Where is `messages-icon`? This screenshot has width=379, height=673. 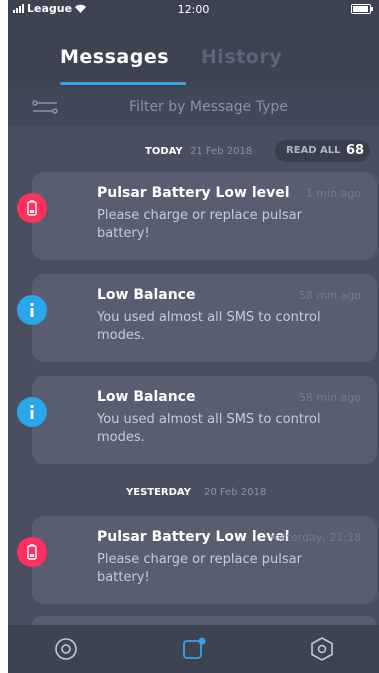 messages-icon is located at coordinates (194, 649).